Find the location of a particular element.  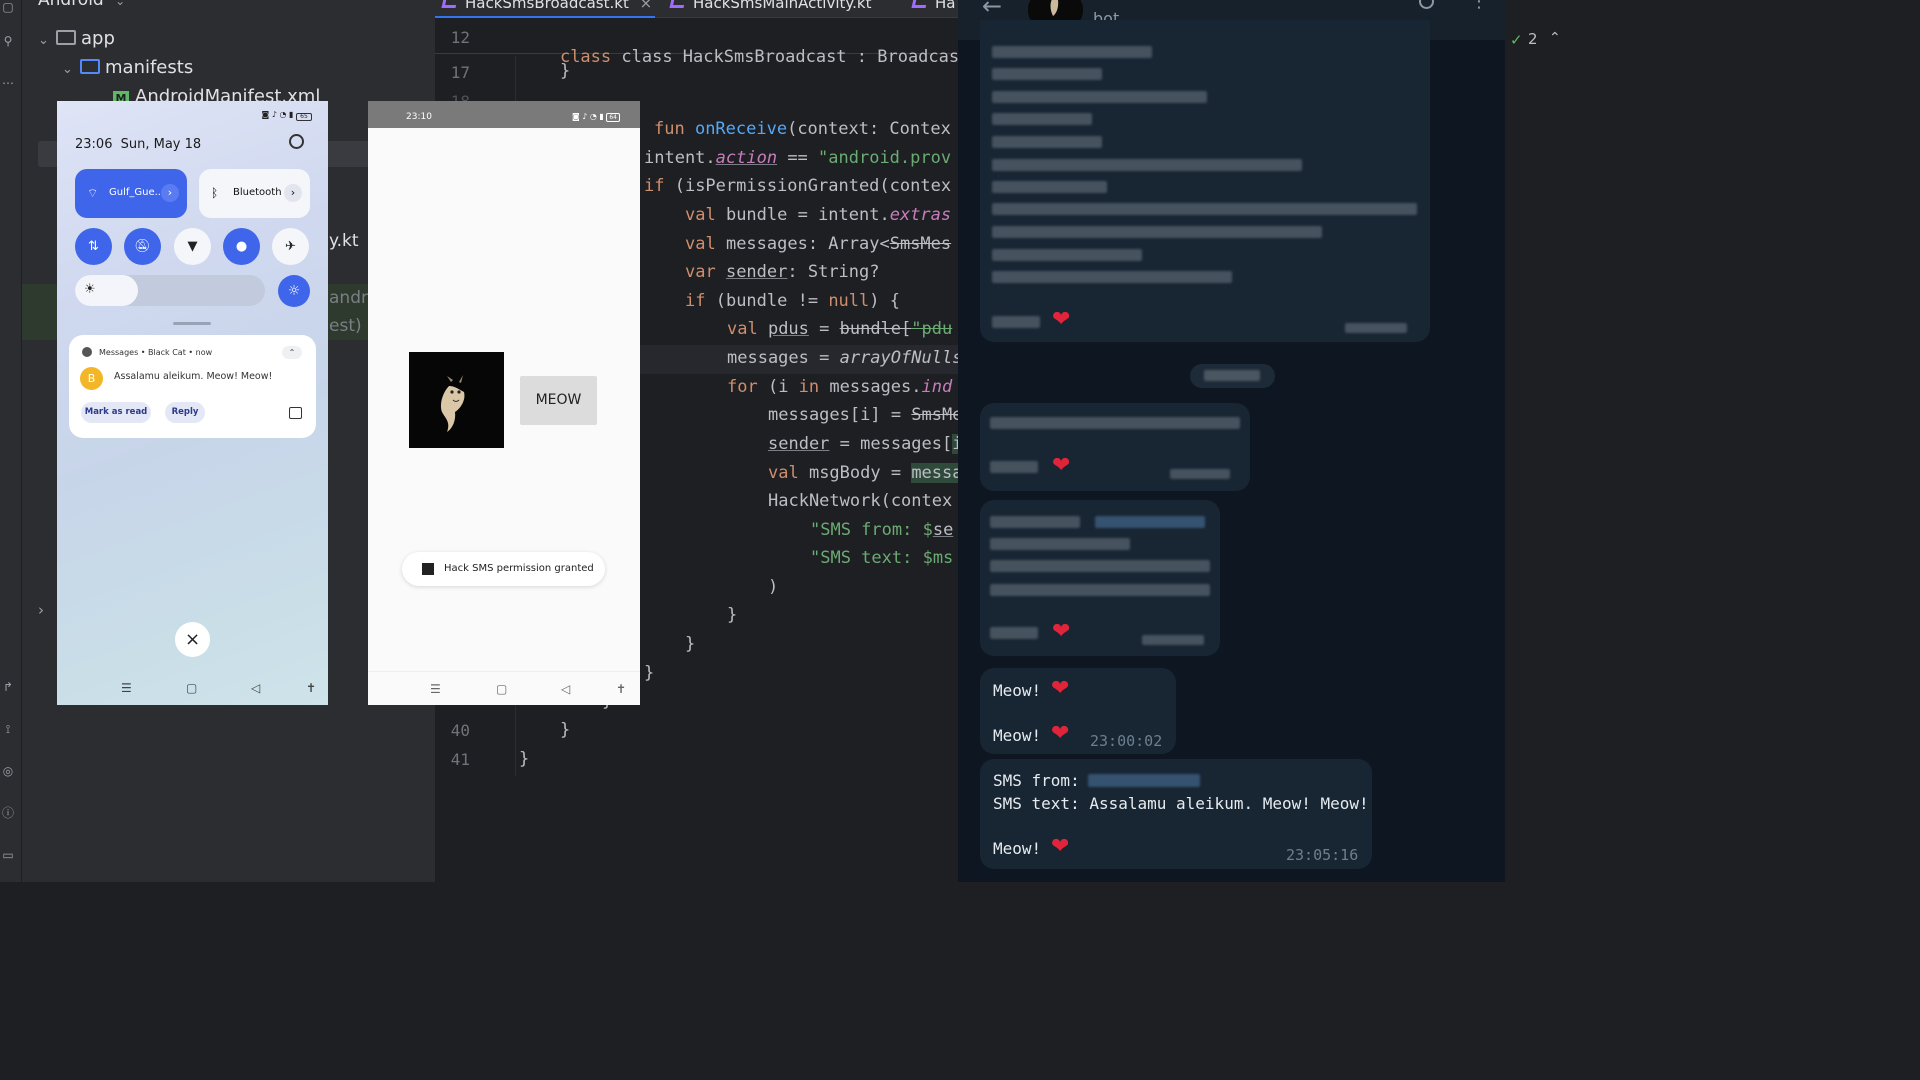

bluetooth-tile: ᛒ Bluetooth › is located at coordinates (254, 193).